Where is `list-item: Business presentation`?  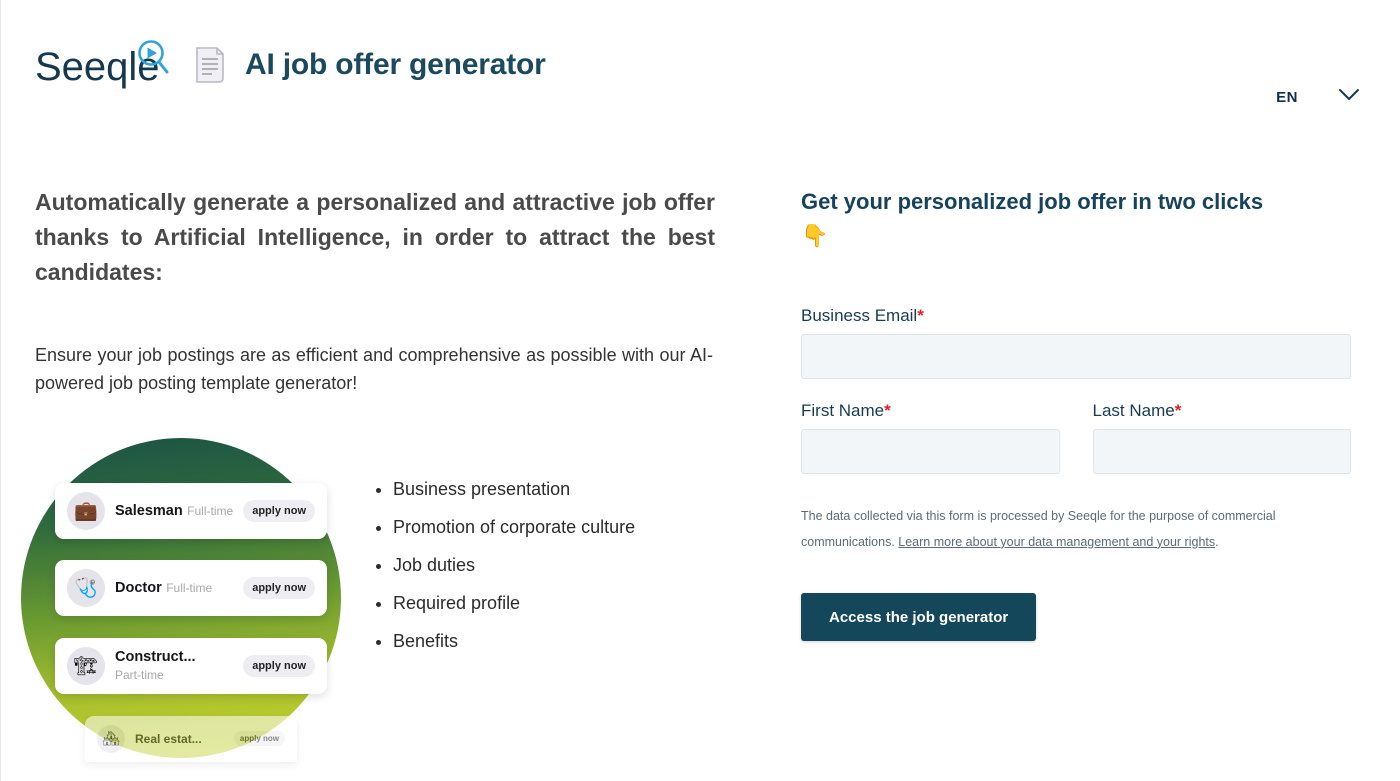
list-item: Business presentation is located at coordinates (514, 489).